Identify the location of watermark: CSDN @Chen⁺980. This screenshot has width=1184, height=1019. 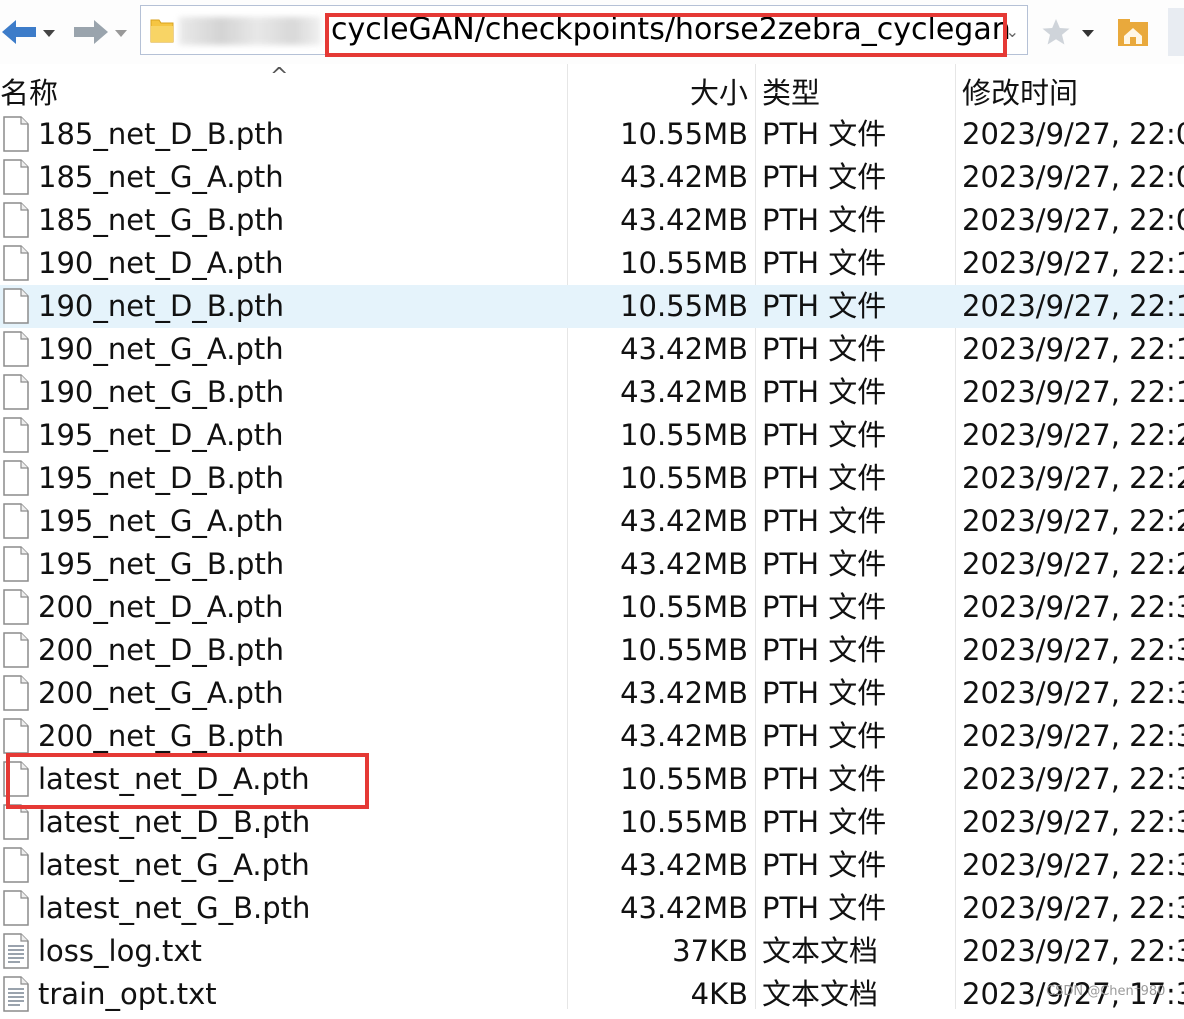
(1106, 991).